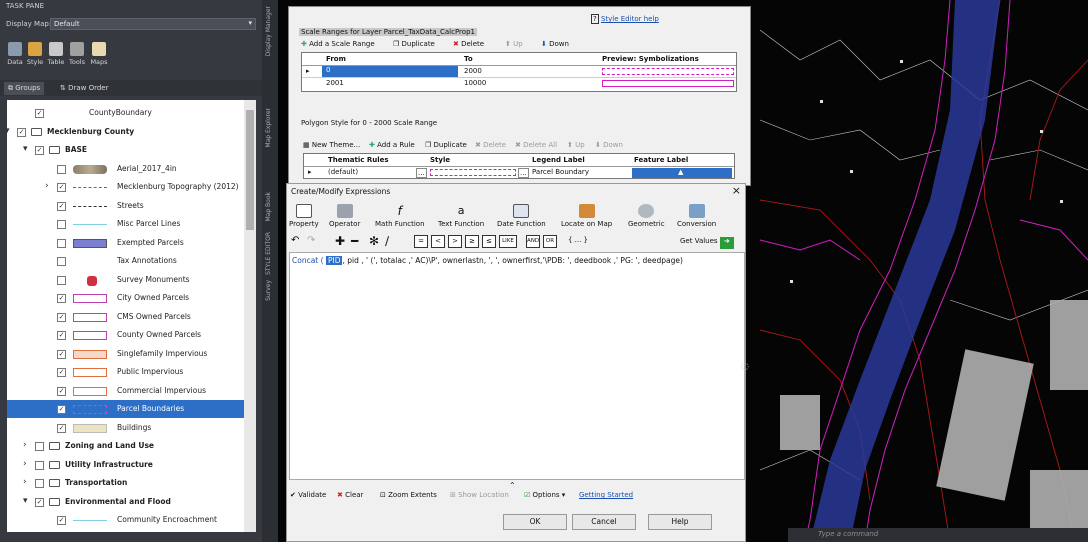 The height and width of the screenshot is (542, 1088). Describe the element at coordinates (473, 71) in the screenshot. I see `to-cell: 2000` at that location.